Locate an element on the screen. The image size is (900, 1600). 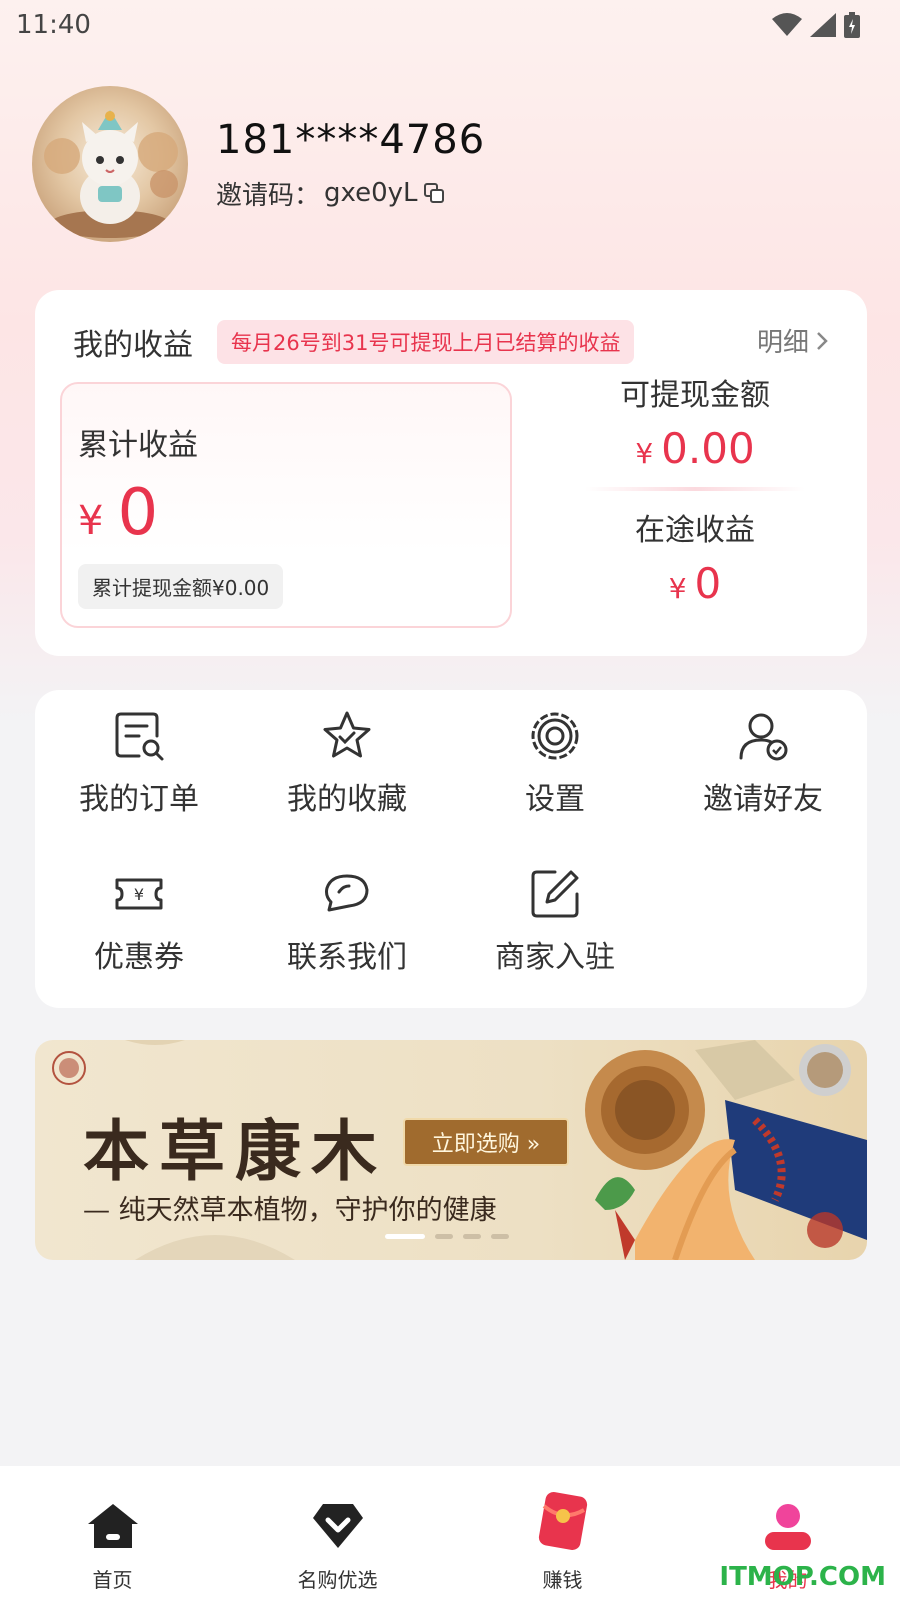
menu-label: 设置 is located at coordinates (555, 799).